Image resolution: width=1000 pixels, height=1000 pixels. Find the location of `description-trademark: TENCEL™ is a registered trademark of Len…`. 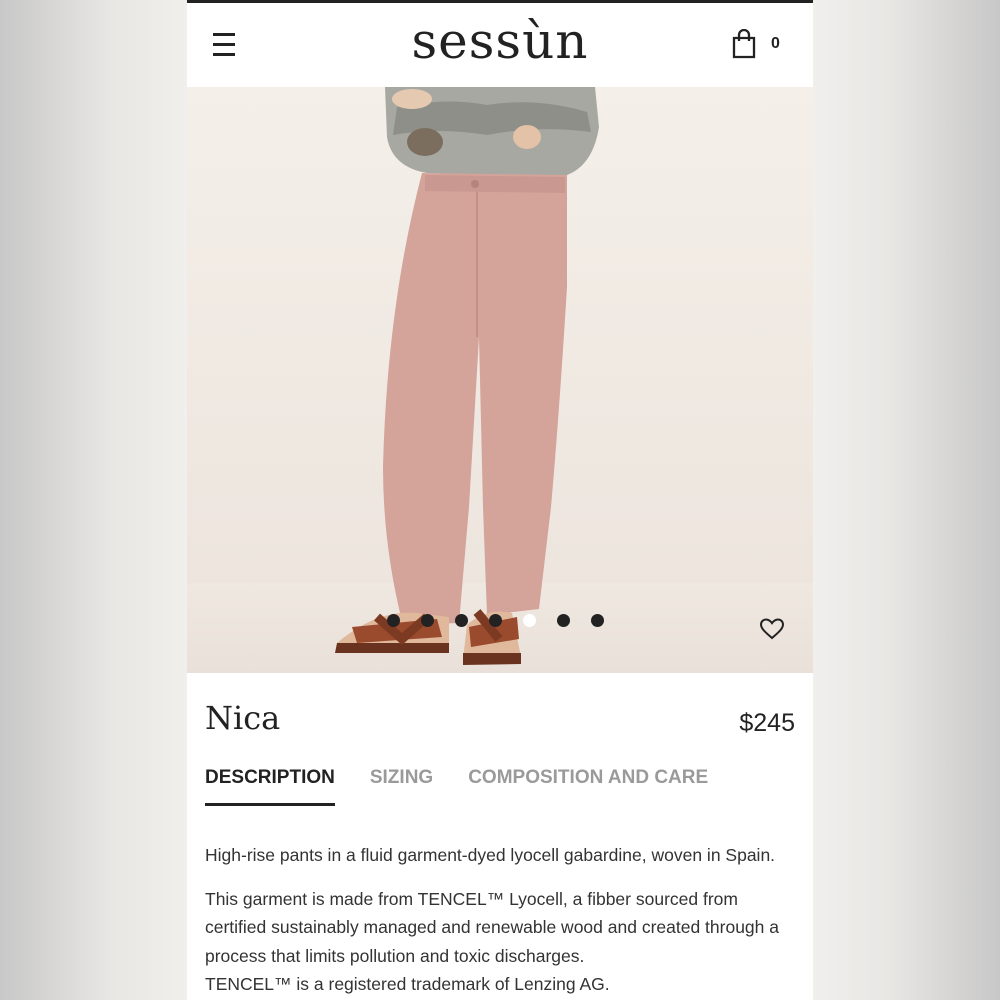

description-trademark: TENCEL™ is a registered trademark of Len… is located at coordinates (407, 984).